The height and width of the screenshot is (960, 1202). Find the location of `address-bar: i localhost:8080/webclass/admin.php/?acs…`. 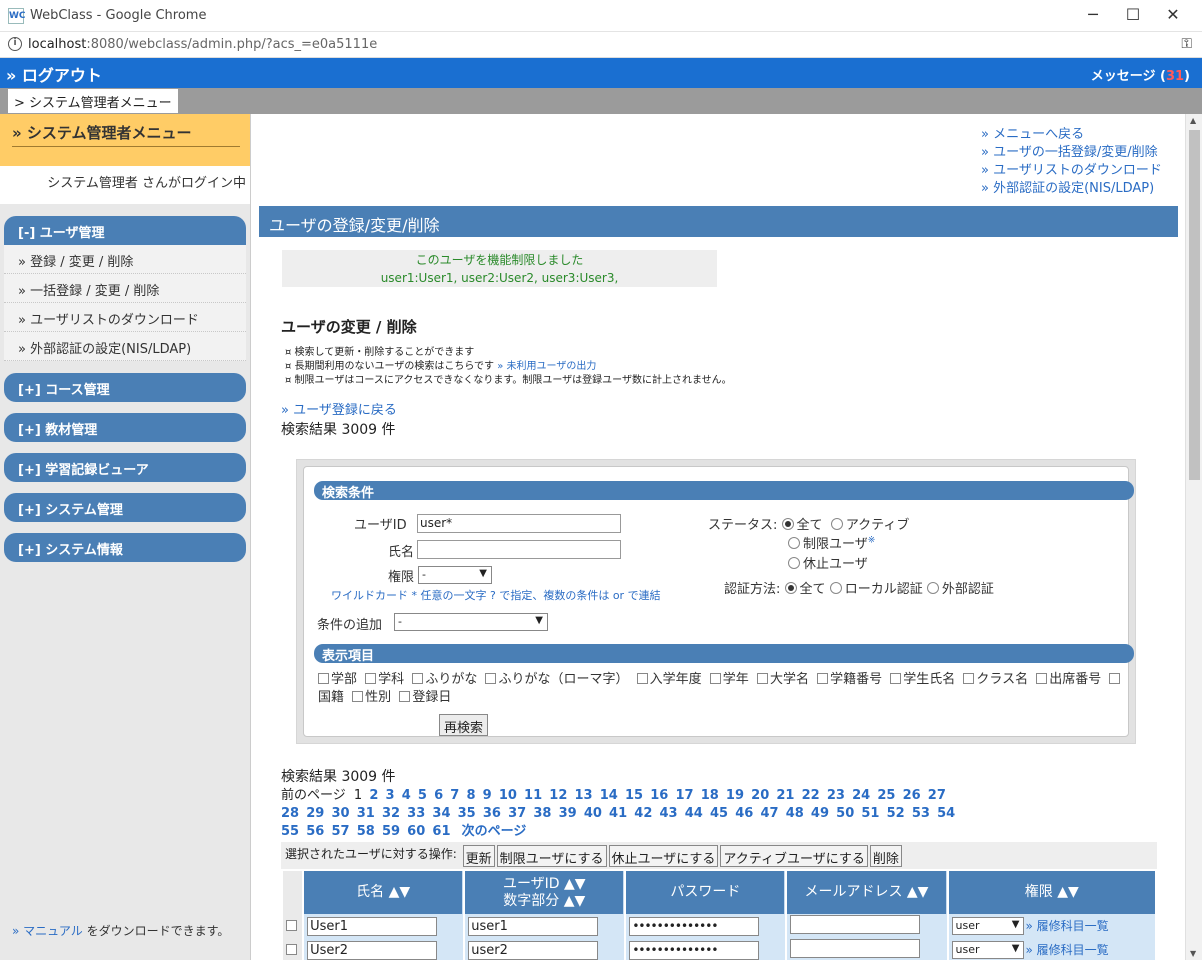

address-bar: i localhost:8080/webclass/admin.php/?acs… is located at coordinates (601, 45).